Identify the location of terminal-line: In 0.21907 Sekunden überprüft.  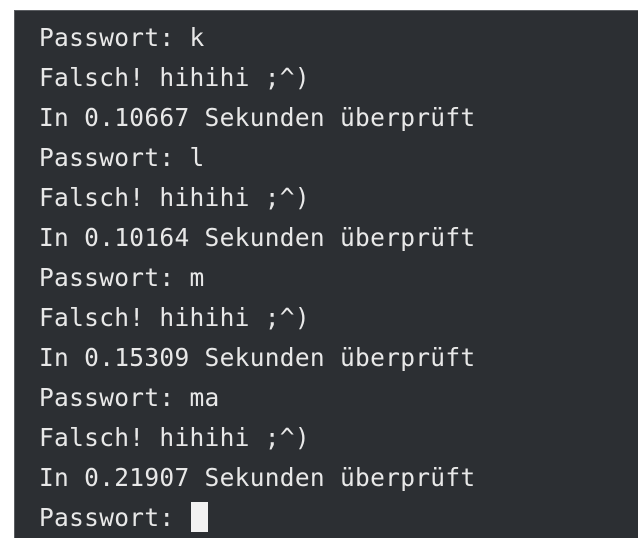
(257, 477).